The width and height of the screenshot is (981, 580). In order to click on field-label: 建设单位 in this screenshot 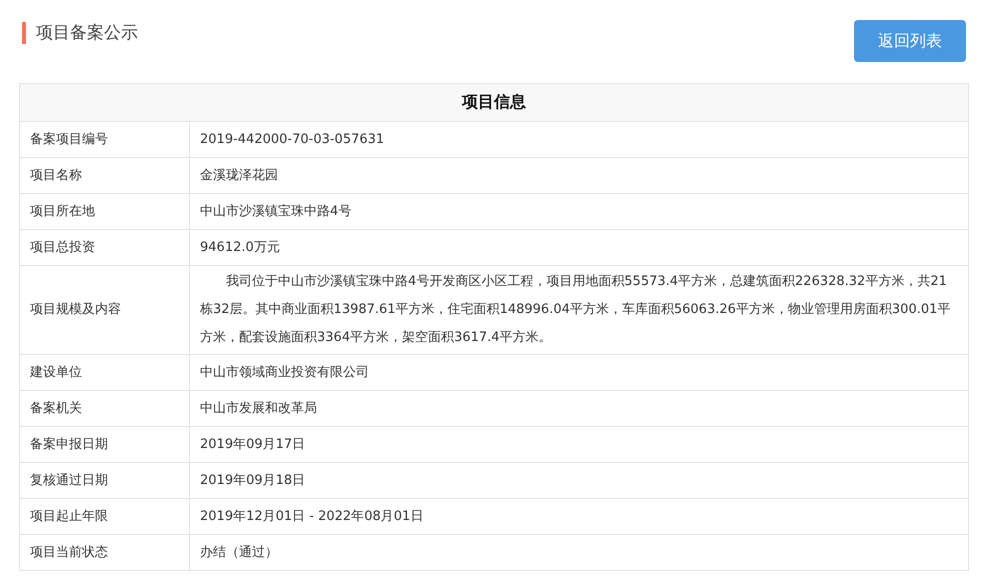, I will do `click(105, 372)`.